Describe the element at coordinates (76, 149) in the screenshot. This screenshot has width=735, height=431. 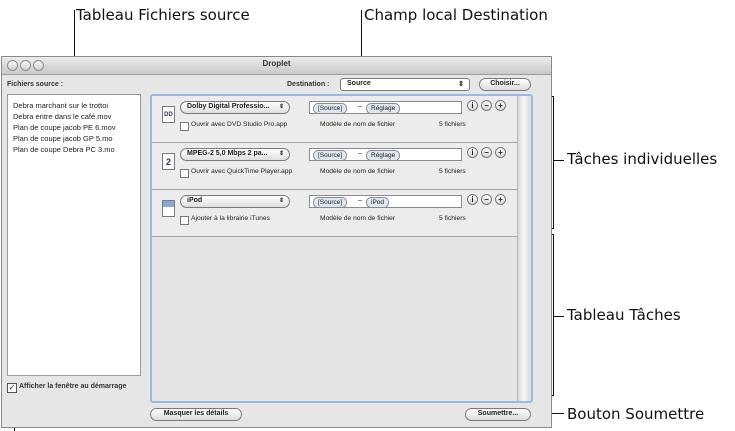
I see `list-item: Plan de coupe Debra PC 3.mo` at that location.